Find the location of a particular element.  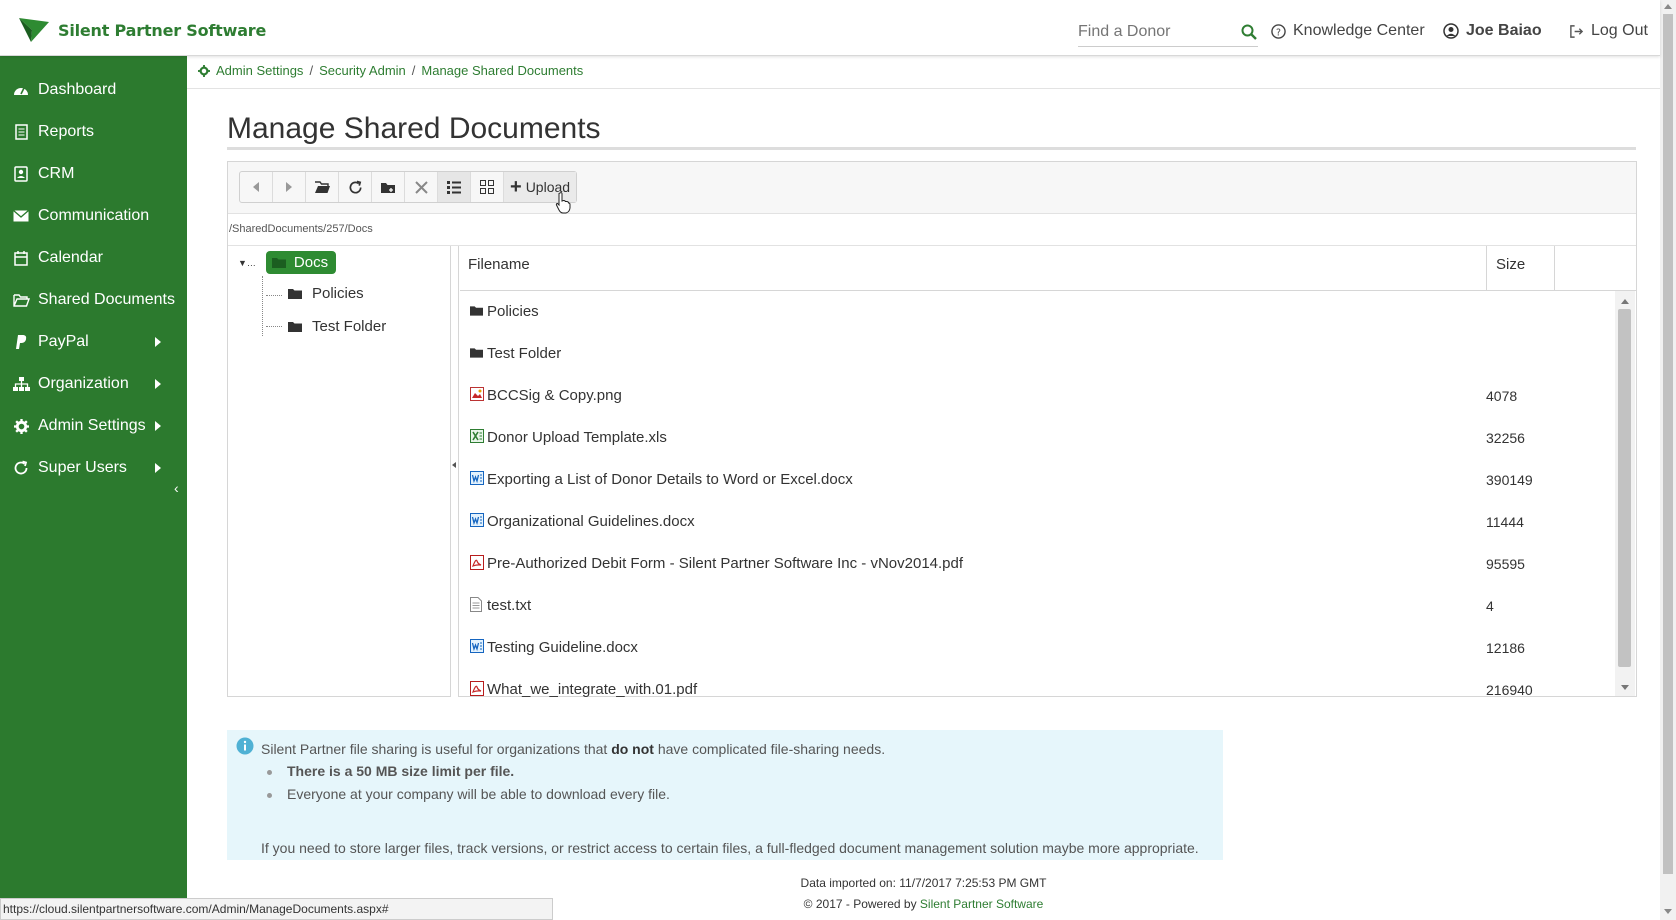

file-size: 12186 is located at coordinates (1505, 648).